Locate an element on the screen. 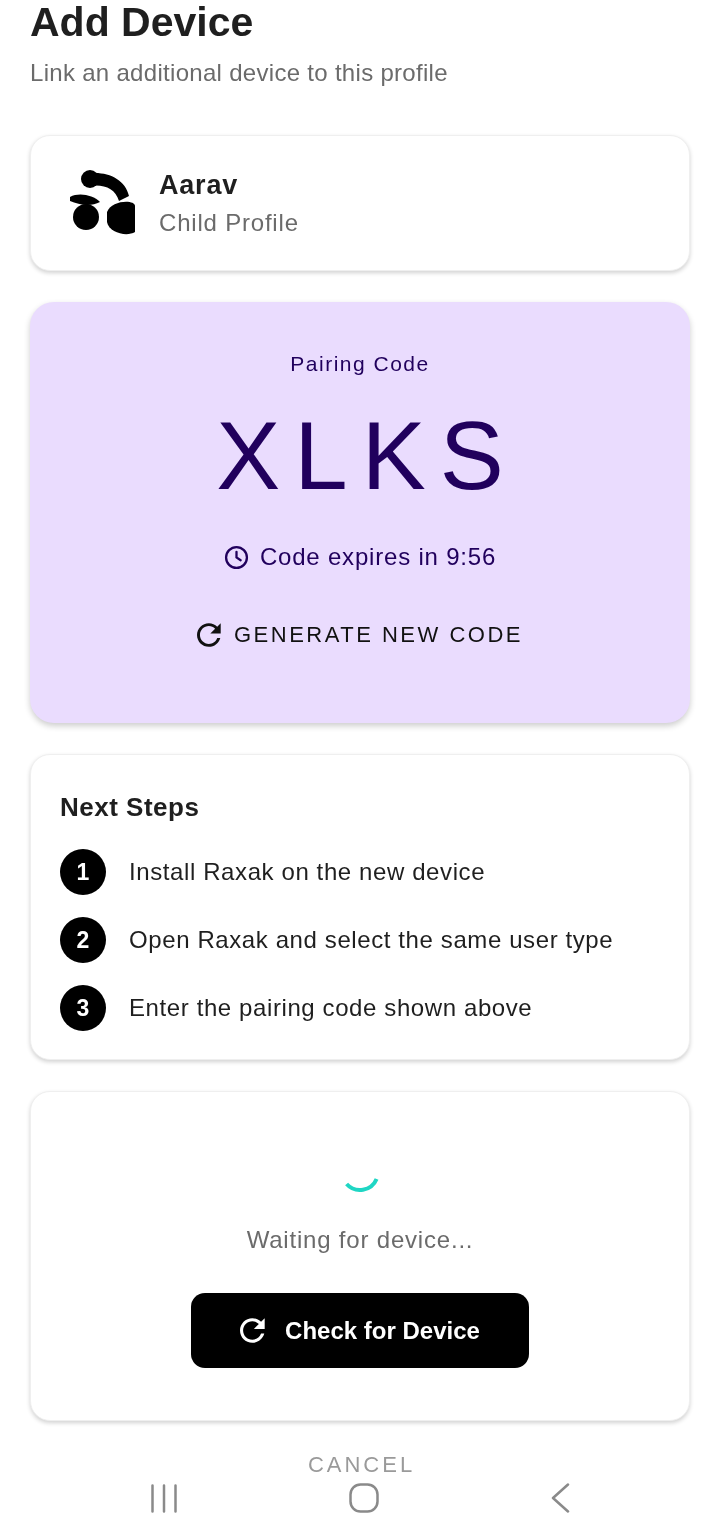 The image size is (720, 1540). next-steps-title: Next Steps is located at coordinates (130, 807).